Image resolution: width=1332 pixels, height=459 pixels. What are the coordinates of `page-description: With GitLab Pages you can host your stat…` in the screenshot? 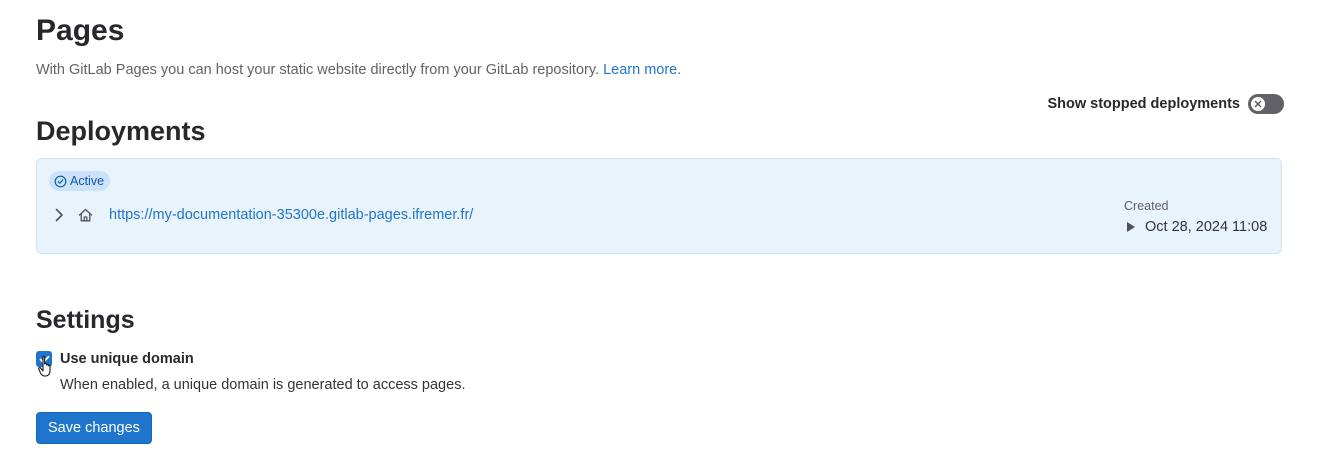 It's located at (358, 70).